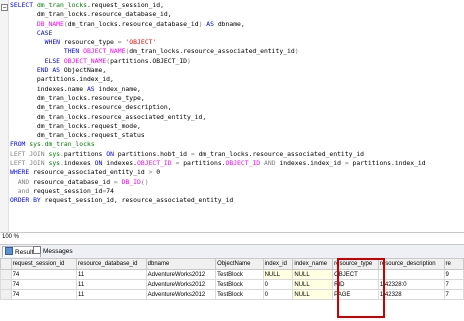 Image resolution: width=464 pixels, height=321 pixels. Describe the element at coordinates (232, 232) in the screenshot. I see `splitter` at that location.